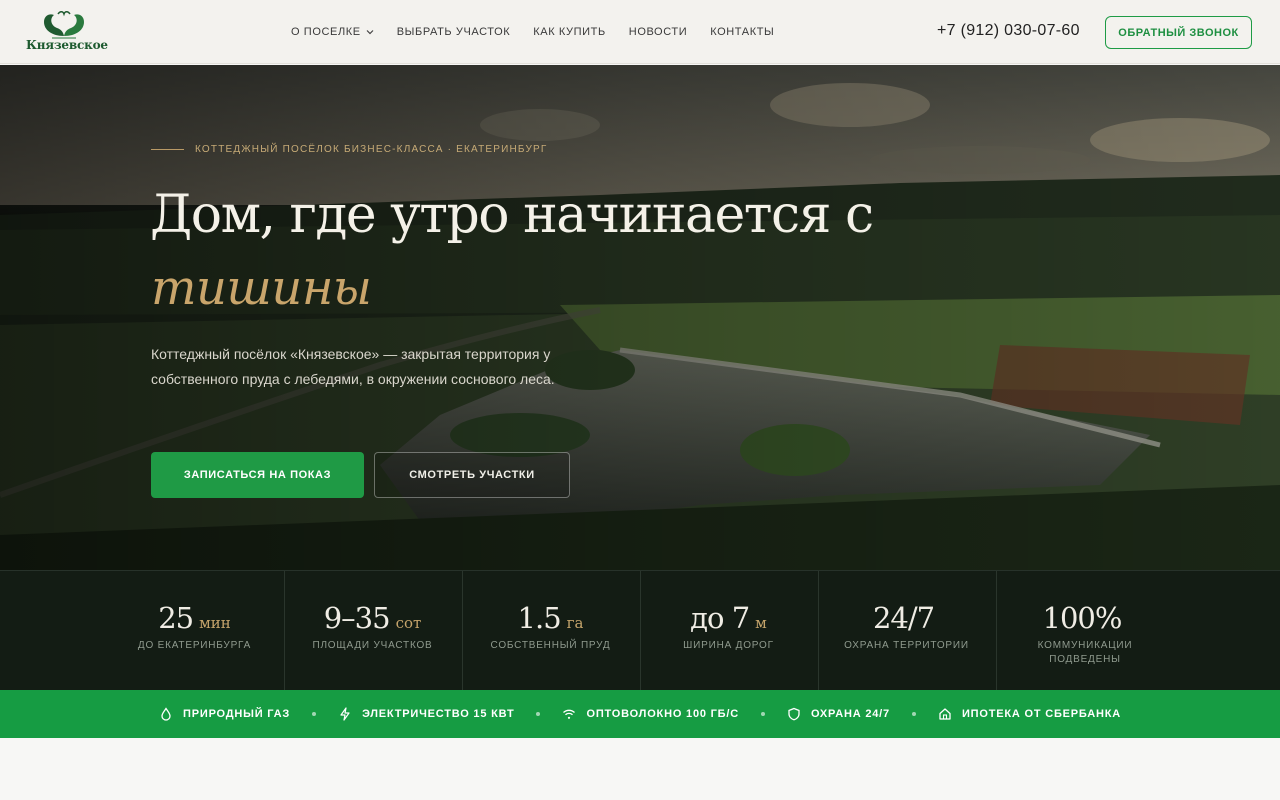  I want to click on stat-label: КОММУНИКАЦИИ ПОДВЕДЕНЫ, so click(1085, 652).